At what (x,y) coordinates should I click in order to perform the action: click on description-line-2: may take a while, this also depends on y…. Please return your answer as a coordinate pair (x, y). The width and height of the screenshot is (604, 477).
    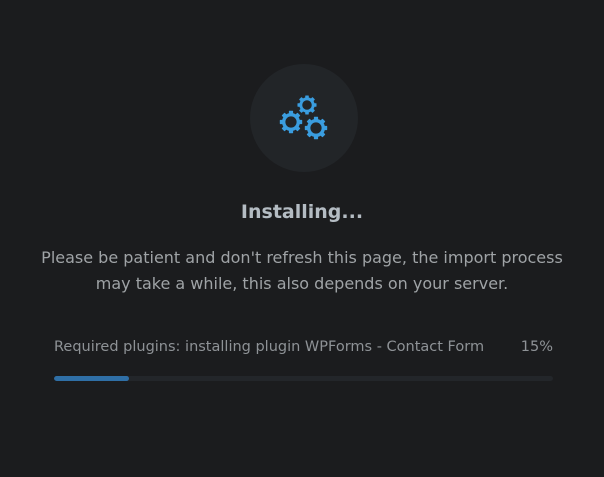
    Looking at the image, I should click on (302, 283).